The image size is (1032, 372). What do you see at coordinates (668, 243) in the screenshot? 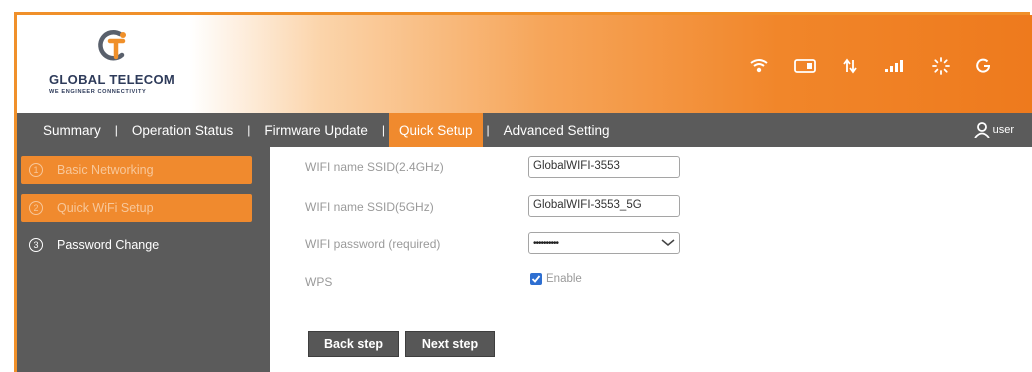
I see `chevron-down-icon` at bounding box center [668, 243].